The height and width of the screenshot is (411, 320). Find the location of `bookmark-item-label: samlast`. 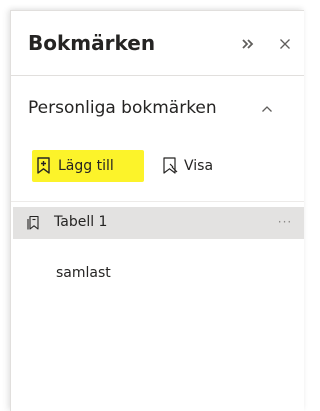

bookmark-item-label: samlast is located at coordinates (83, 273).